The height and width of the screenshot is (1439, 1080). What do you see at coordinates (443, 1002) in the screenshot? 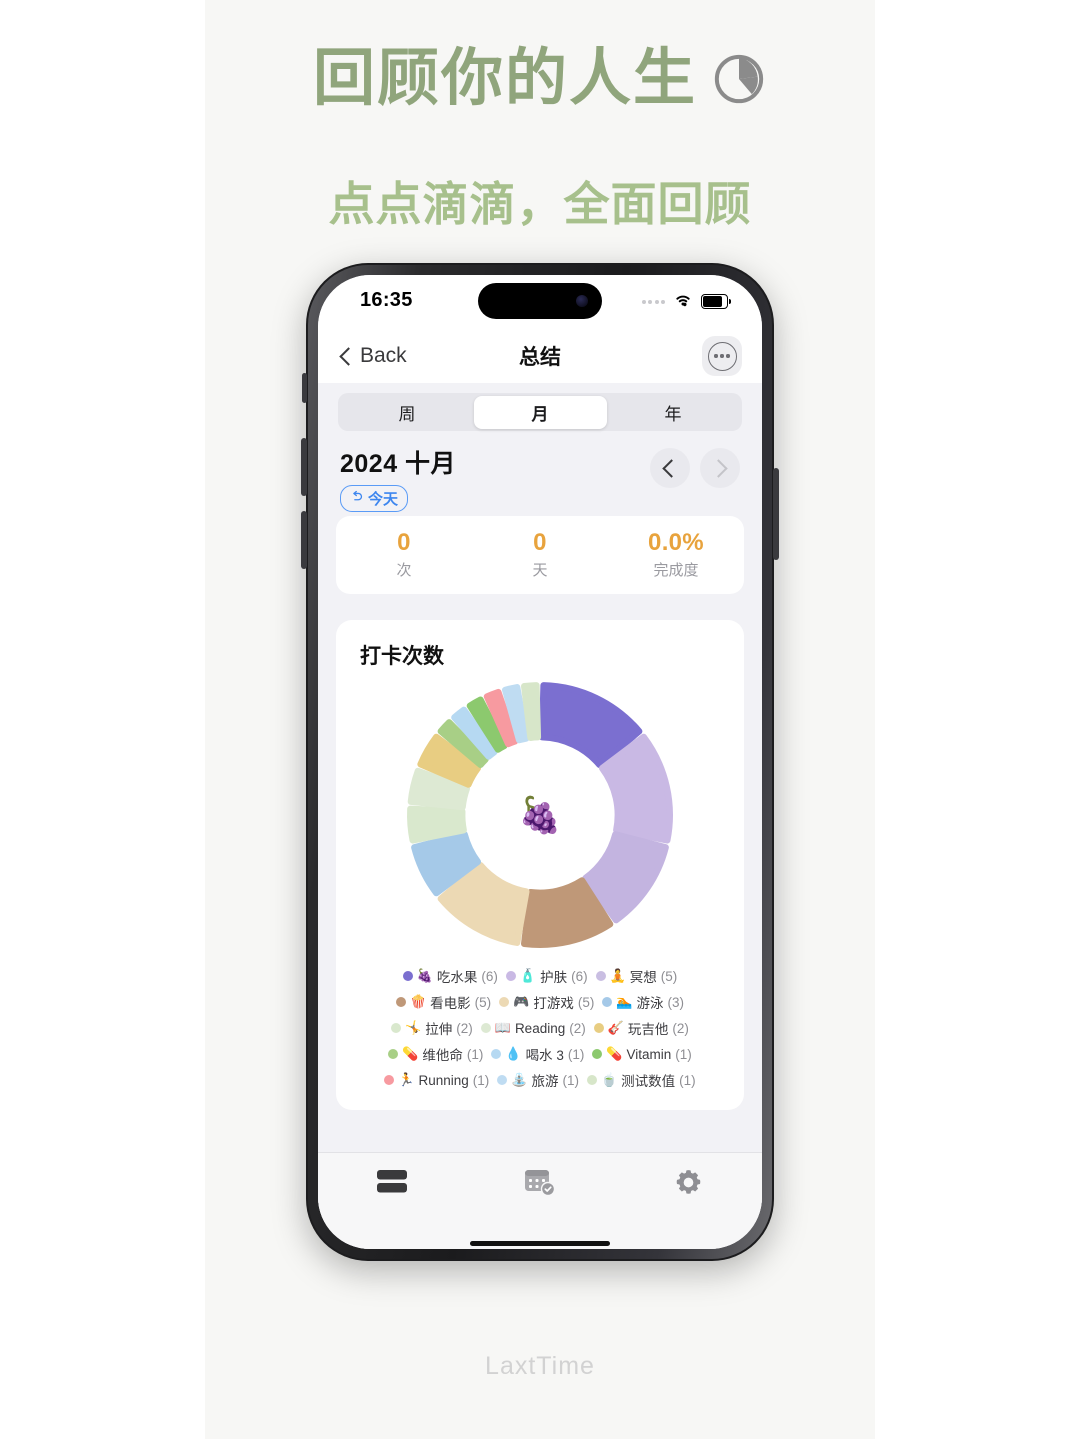
I see `legend-item: 🍿 看电影 (5)` at bounding box center [443, 1002].